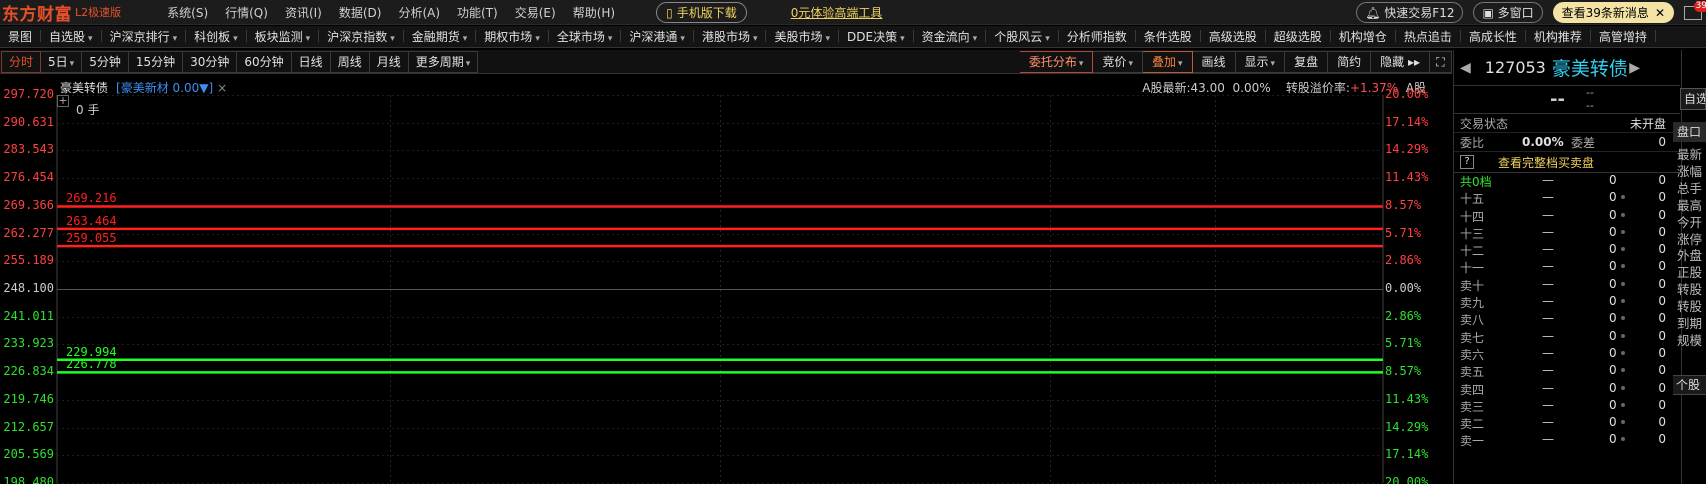  What do you see at coordinates (535, 12) in the screenshot?
I see `menu-trade: 交易(E)` at bounding box center [535, 12].